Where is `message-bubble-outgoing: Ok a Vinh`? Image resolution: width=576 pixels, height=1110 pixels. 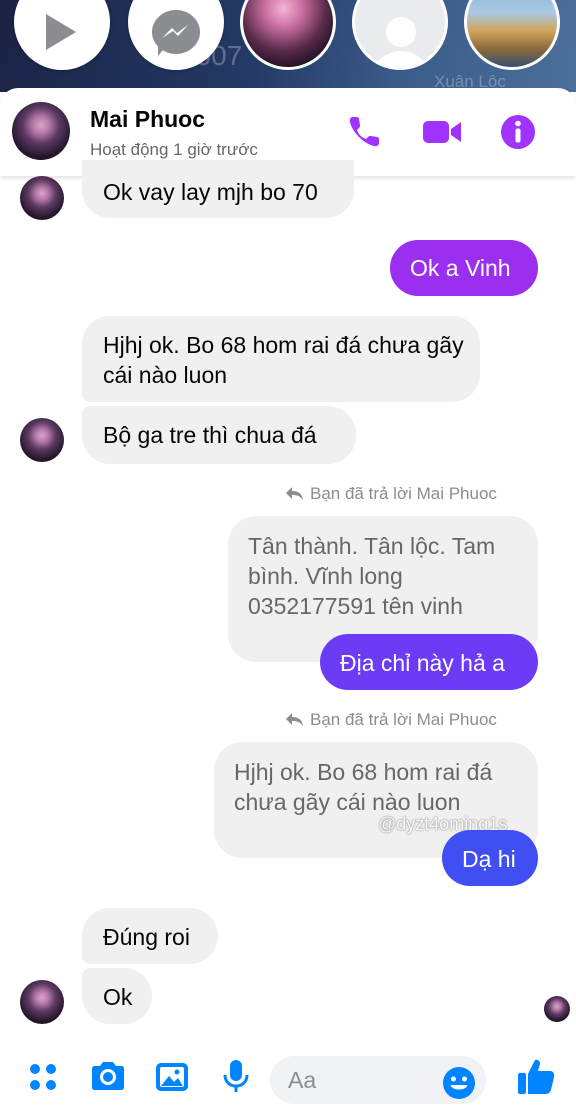
message-bubble-outgoing: Ok a Vinh is located at coordinates (464, 268).